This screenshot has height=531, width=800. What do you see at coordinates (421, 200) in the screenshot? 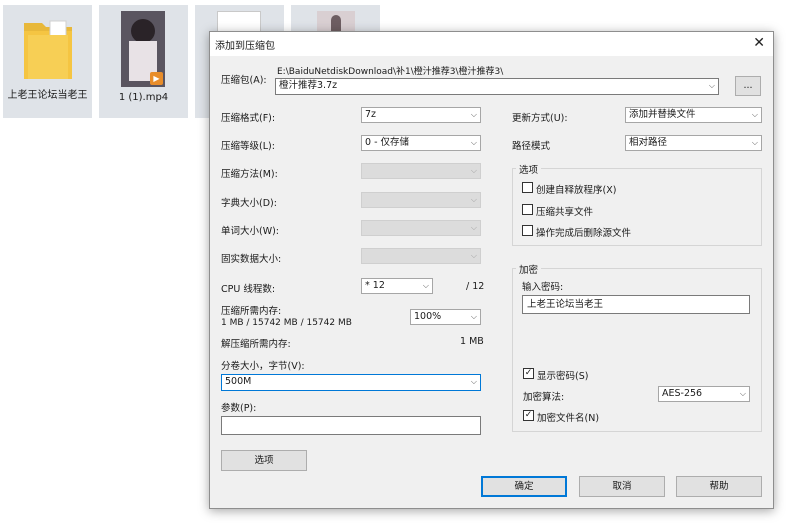
I see `dict-size-select: ⌵` at bounding box center [421, 200].